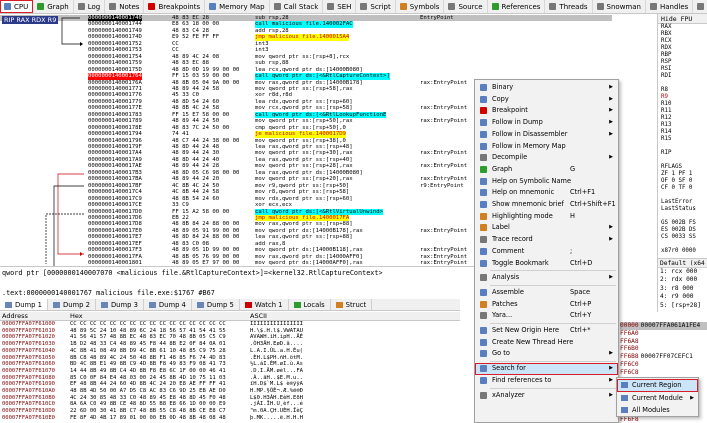 The image size is (707, 423). I want to click on menu-item-follow-in-memory-map: Follow in Memory Map, so click(546, 147).